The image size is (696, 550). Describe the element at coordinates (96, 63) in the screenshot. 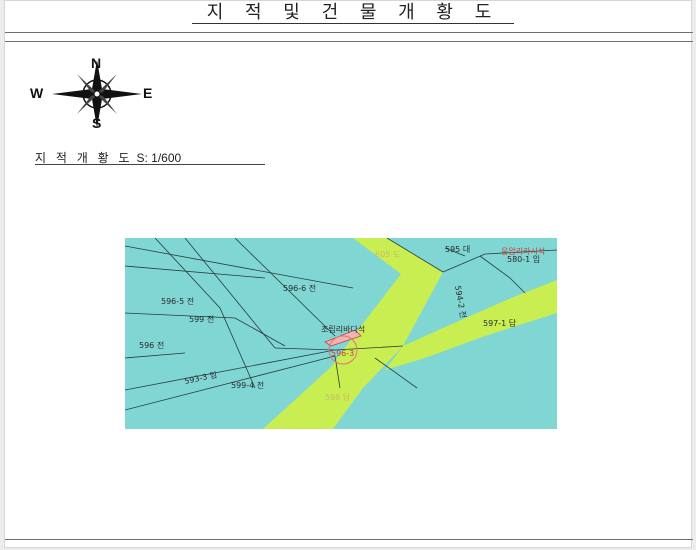

I see `compass-north-label: N` at that location.